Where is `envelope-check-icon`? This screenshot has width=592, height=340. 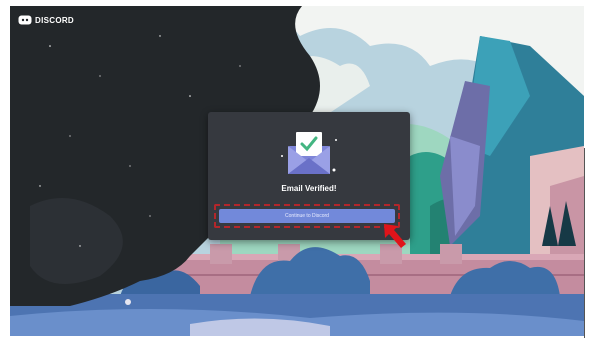
envelope-check-icon is located at coordinates (309, 153).